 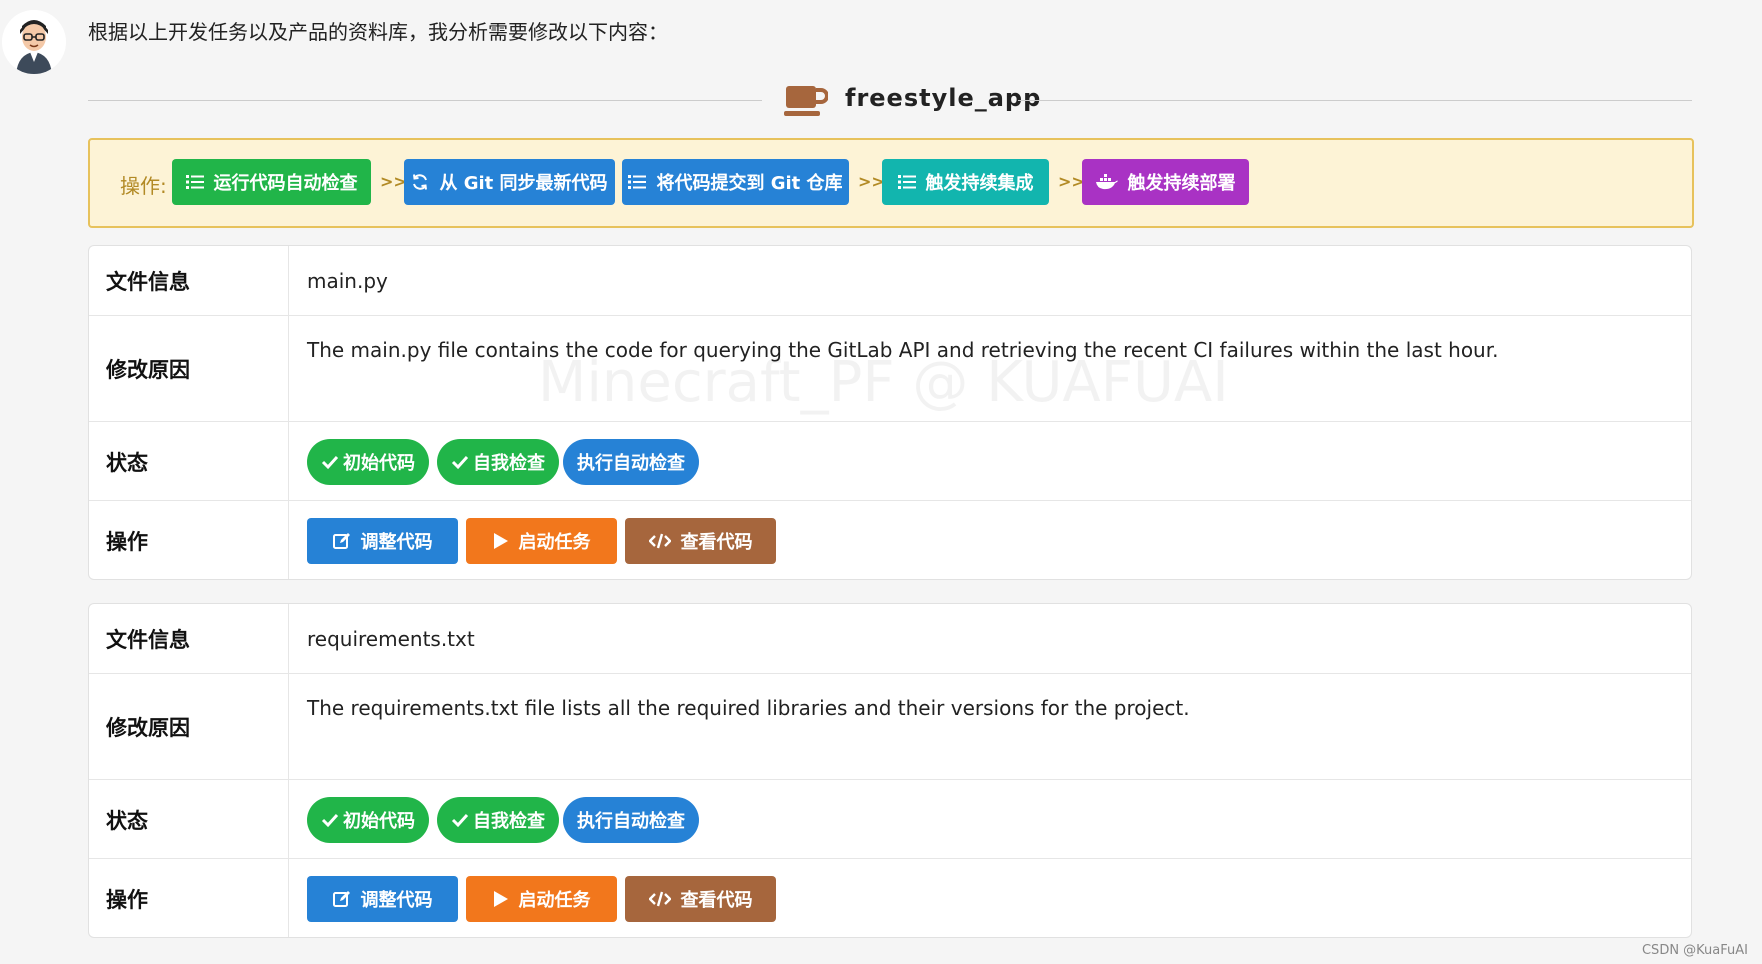 I want to click on sync-icon, so click(x=420, y=182).